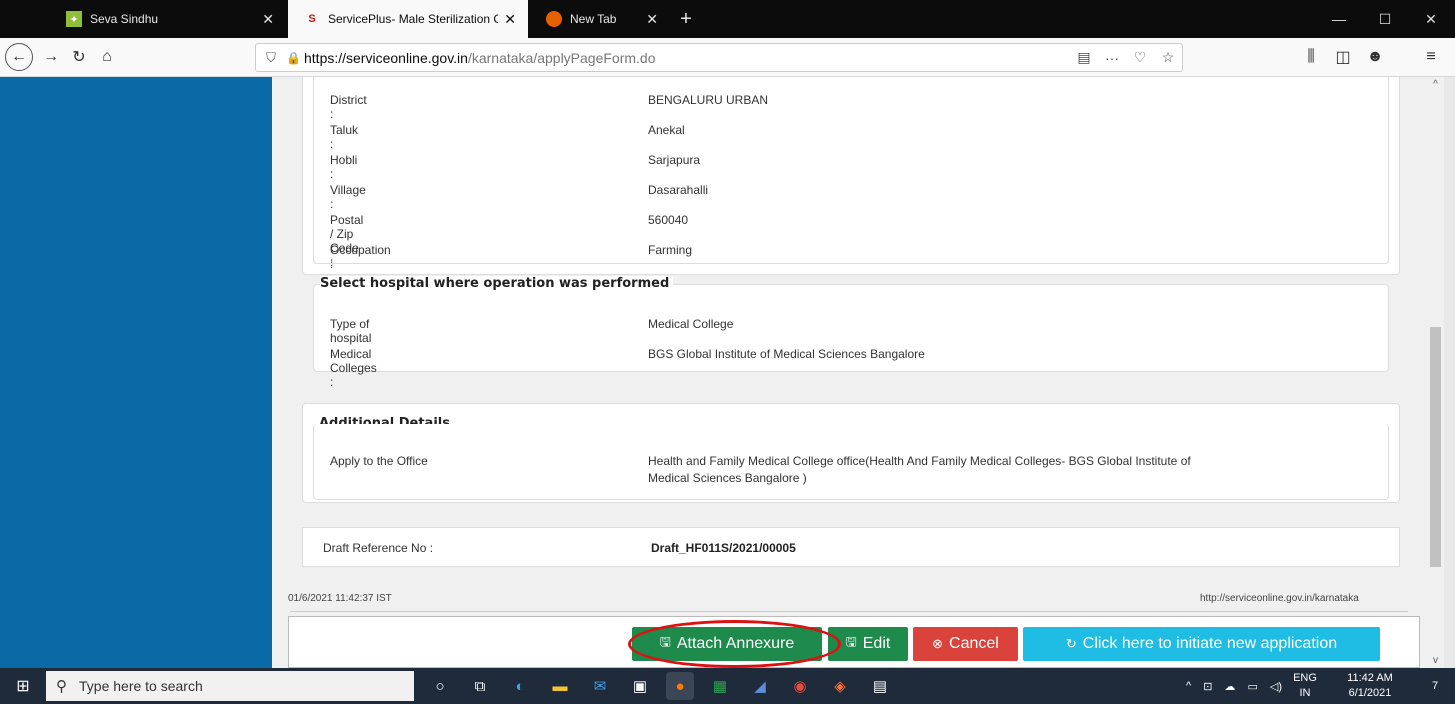 This screenshot has height=704, width=1455. I want to click on serviceplus-favicon-icon: S, so click(312, 19).